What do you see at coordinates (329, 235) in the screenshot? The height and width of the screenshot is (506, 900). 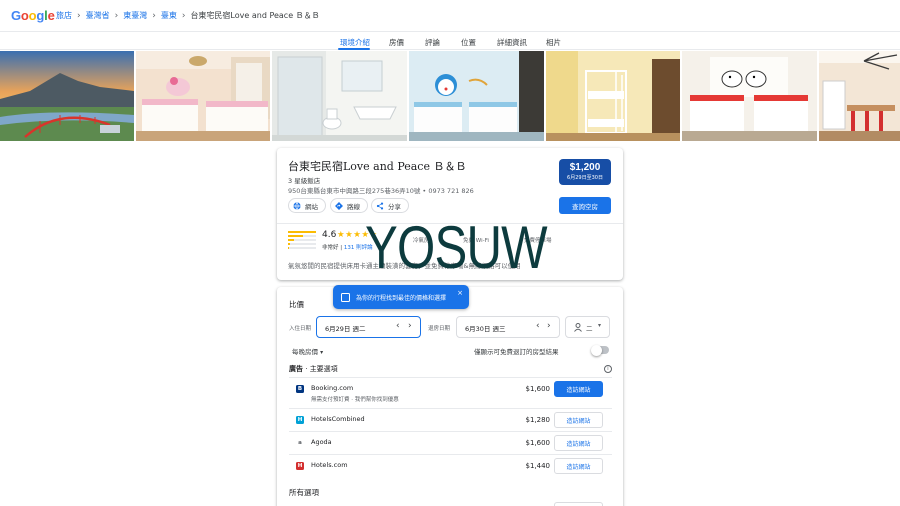 I see `rating-score: 4.6` at bounding box center [329, 235].